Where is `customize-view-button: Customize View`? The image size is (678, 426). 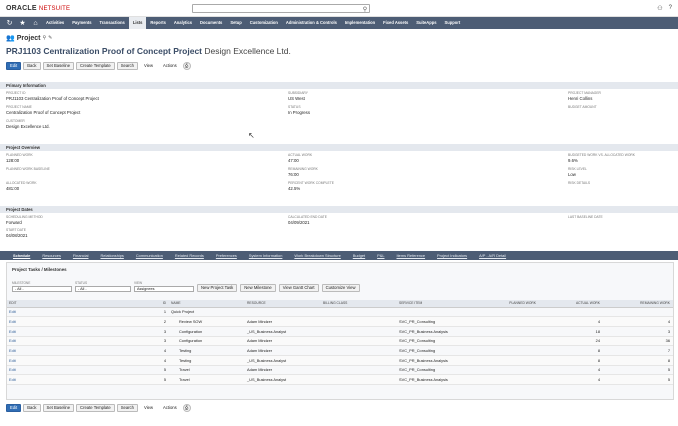 customize-view-button: Customize View is located at coordinates (340, 288).